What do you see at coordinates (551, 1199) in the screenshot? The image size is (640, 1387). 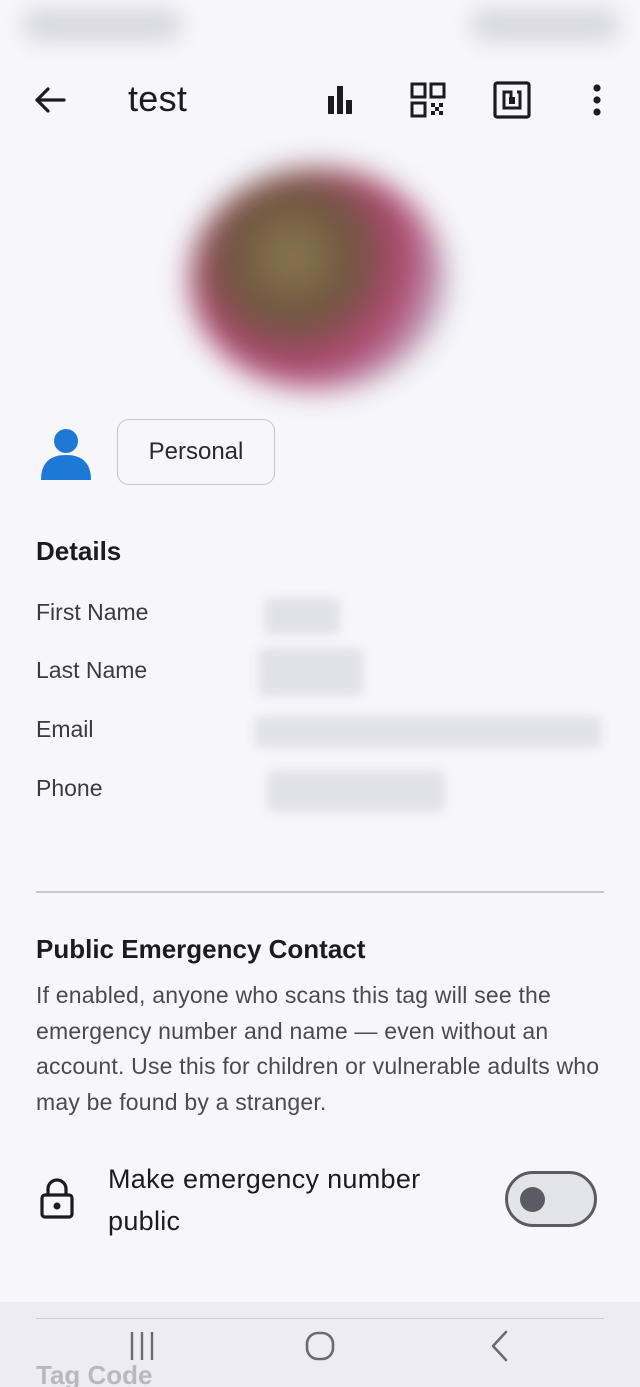 I see `emergency-public-toggle` at bounding box center [551, 1199].